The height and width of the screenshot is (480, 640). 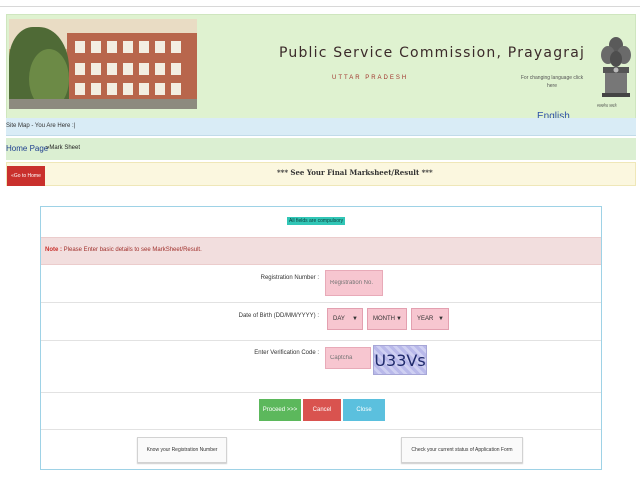 I want to click on top-divider, so click(x=320, y=6).